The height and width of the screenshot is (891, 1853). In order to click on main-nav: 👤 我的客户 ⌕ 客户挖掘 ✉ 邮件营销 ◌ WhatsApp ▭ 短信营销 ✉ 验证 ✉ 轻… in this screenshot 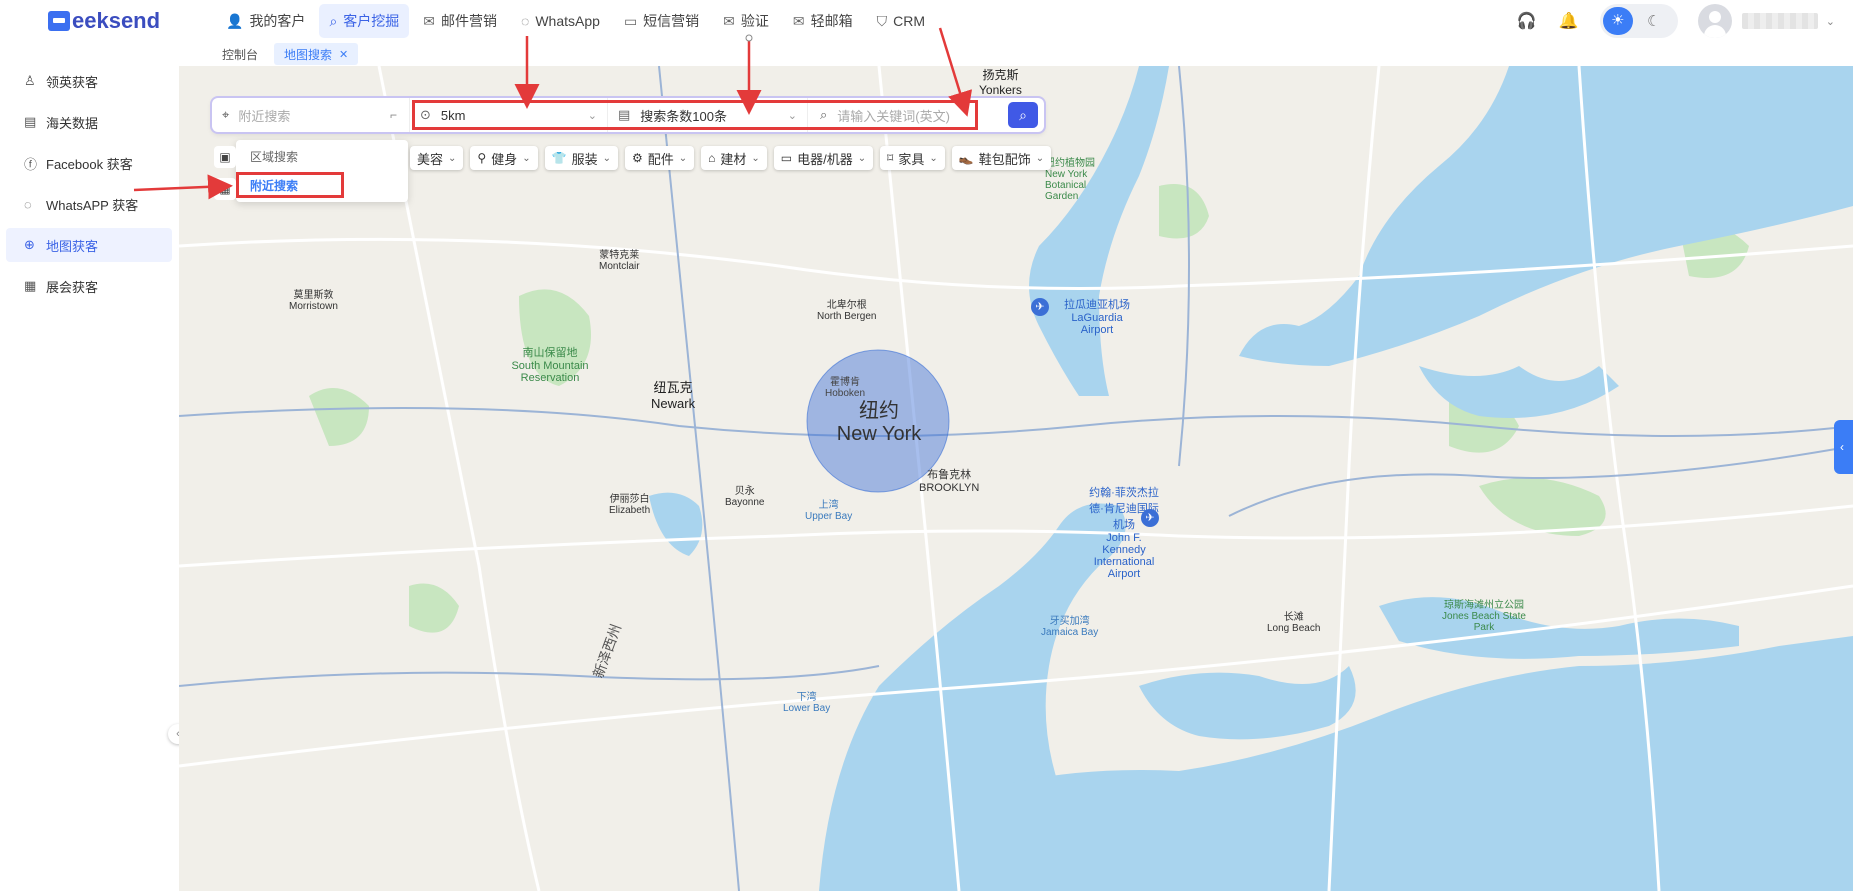, I will do `click(575, 21)`.